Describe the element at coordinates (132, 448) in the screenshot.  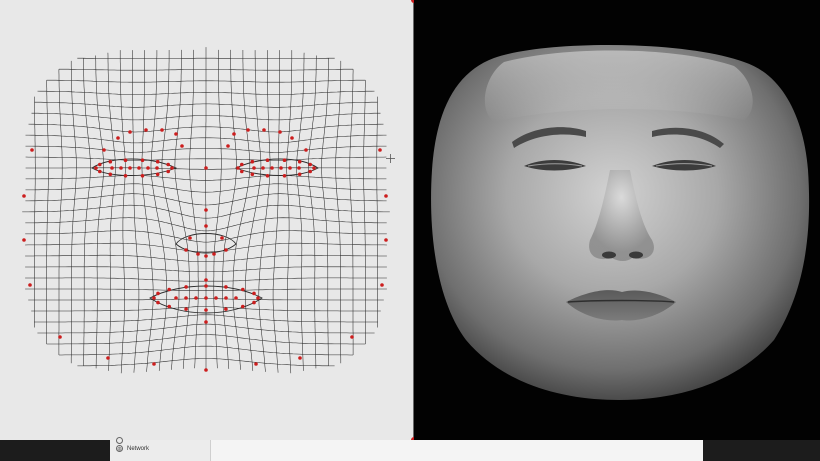
I see `sidebar-item-network: ◍ Network` at that location.